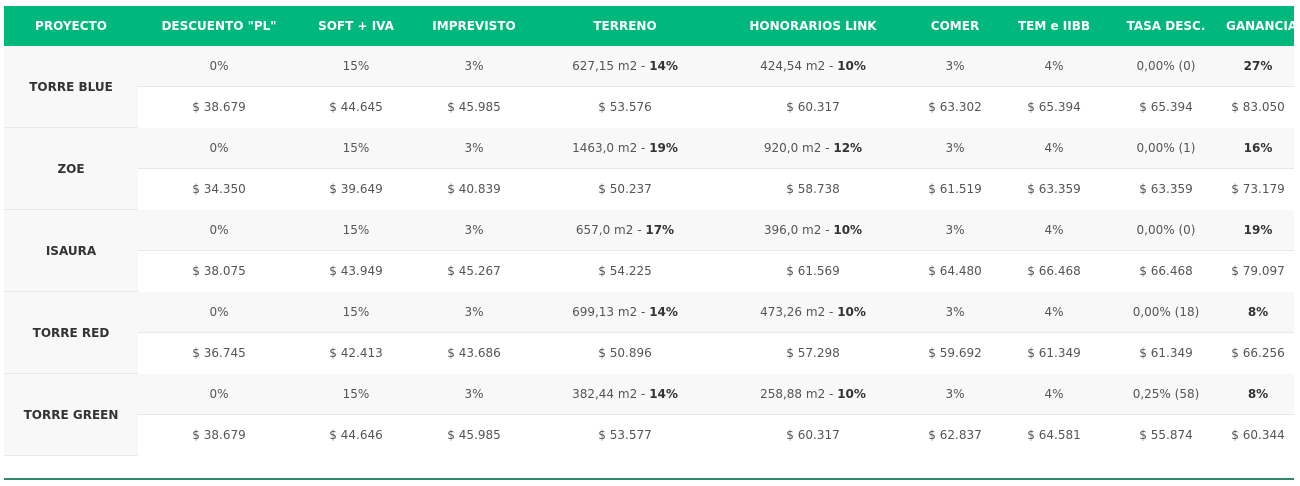 This screenshot has width=1300, height=486. Describe the element at coordinates (1166, 353) in the screenshot. I see `cell-tasa-amt: $ 61.349` at that location.